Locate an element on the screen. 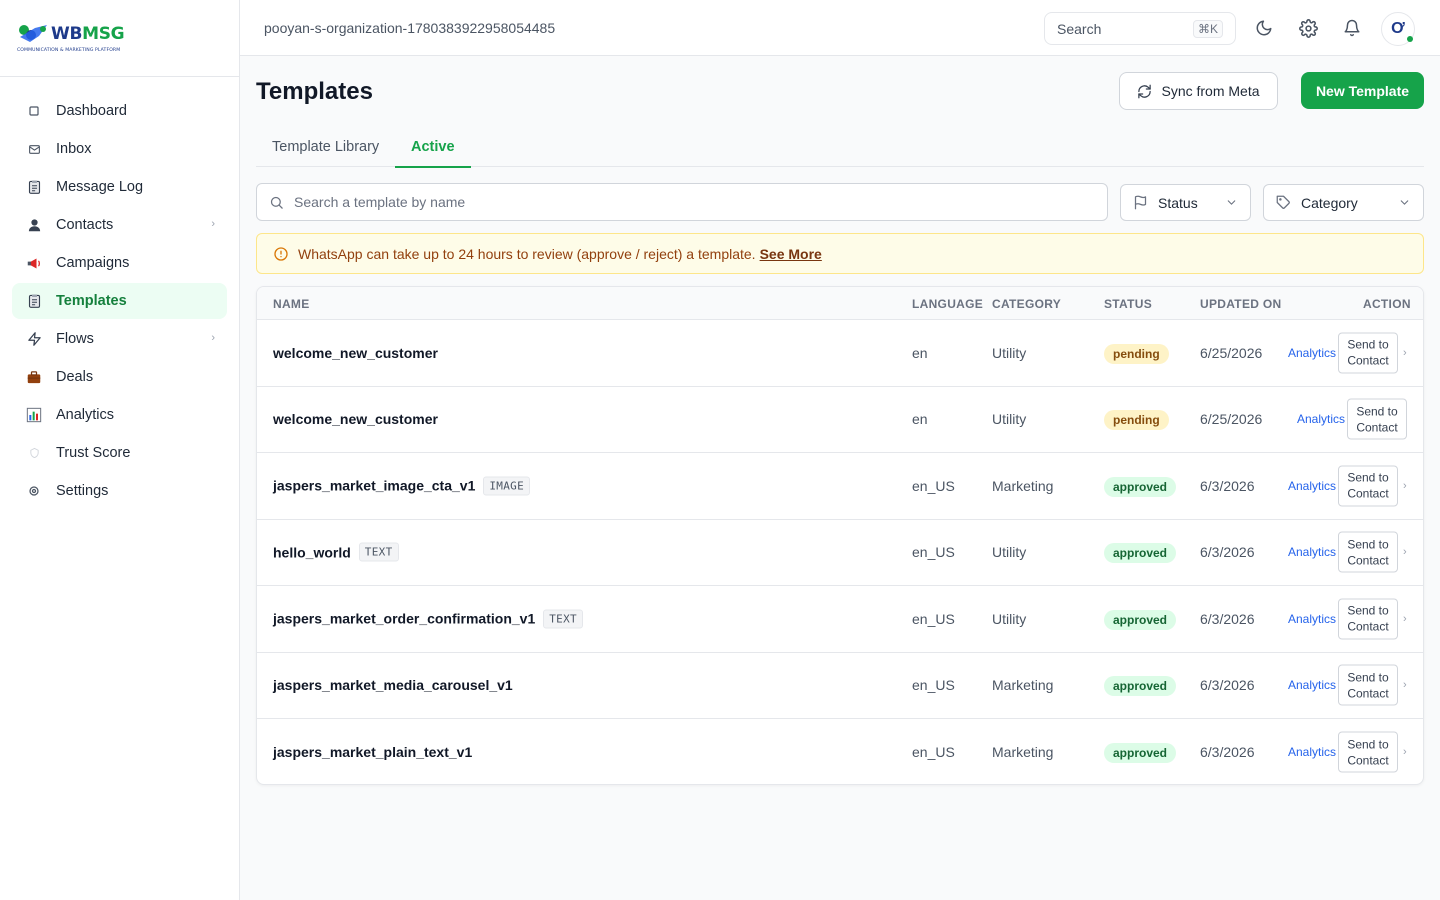 Image resolution: width=1440 pixels, height=900 pixels. tab-active: Active is located at coordinates (433, 153).